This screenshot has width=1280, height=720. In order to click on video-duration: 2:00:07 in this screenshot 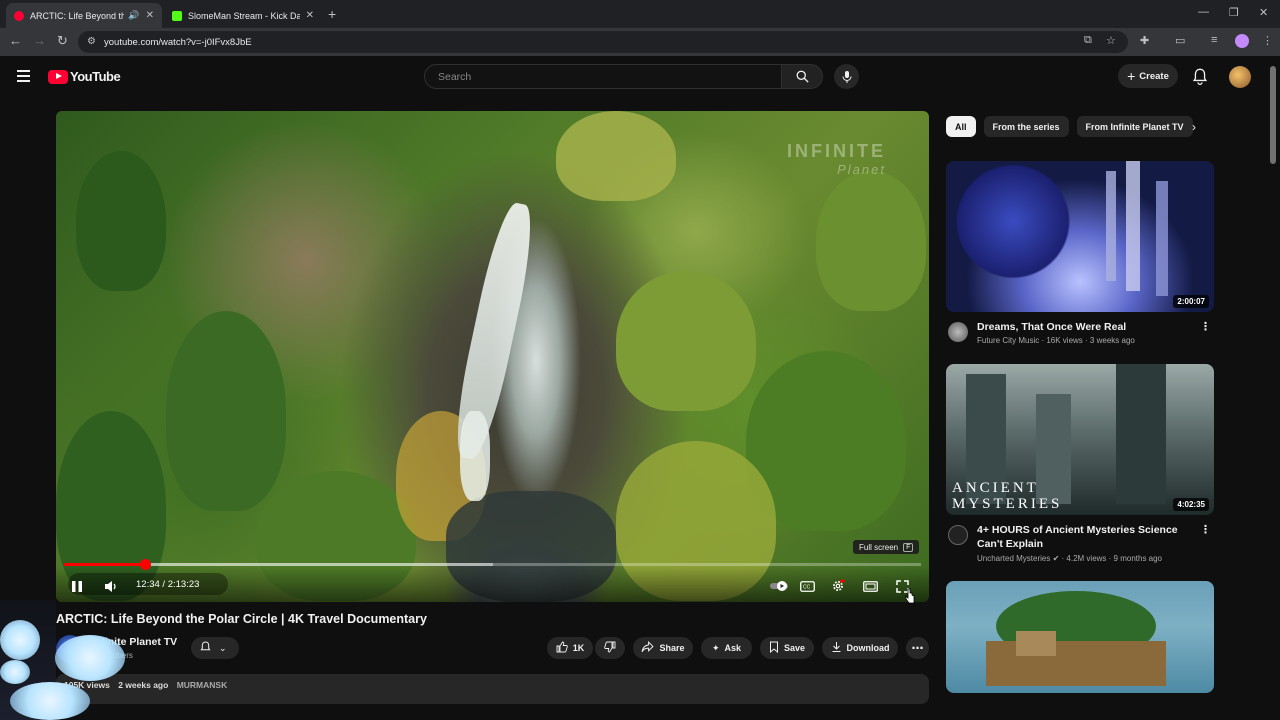, I will do `click(1191, 301)`.